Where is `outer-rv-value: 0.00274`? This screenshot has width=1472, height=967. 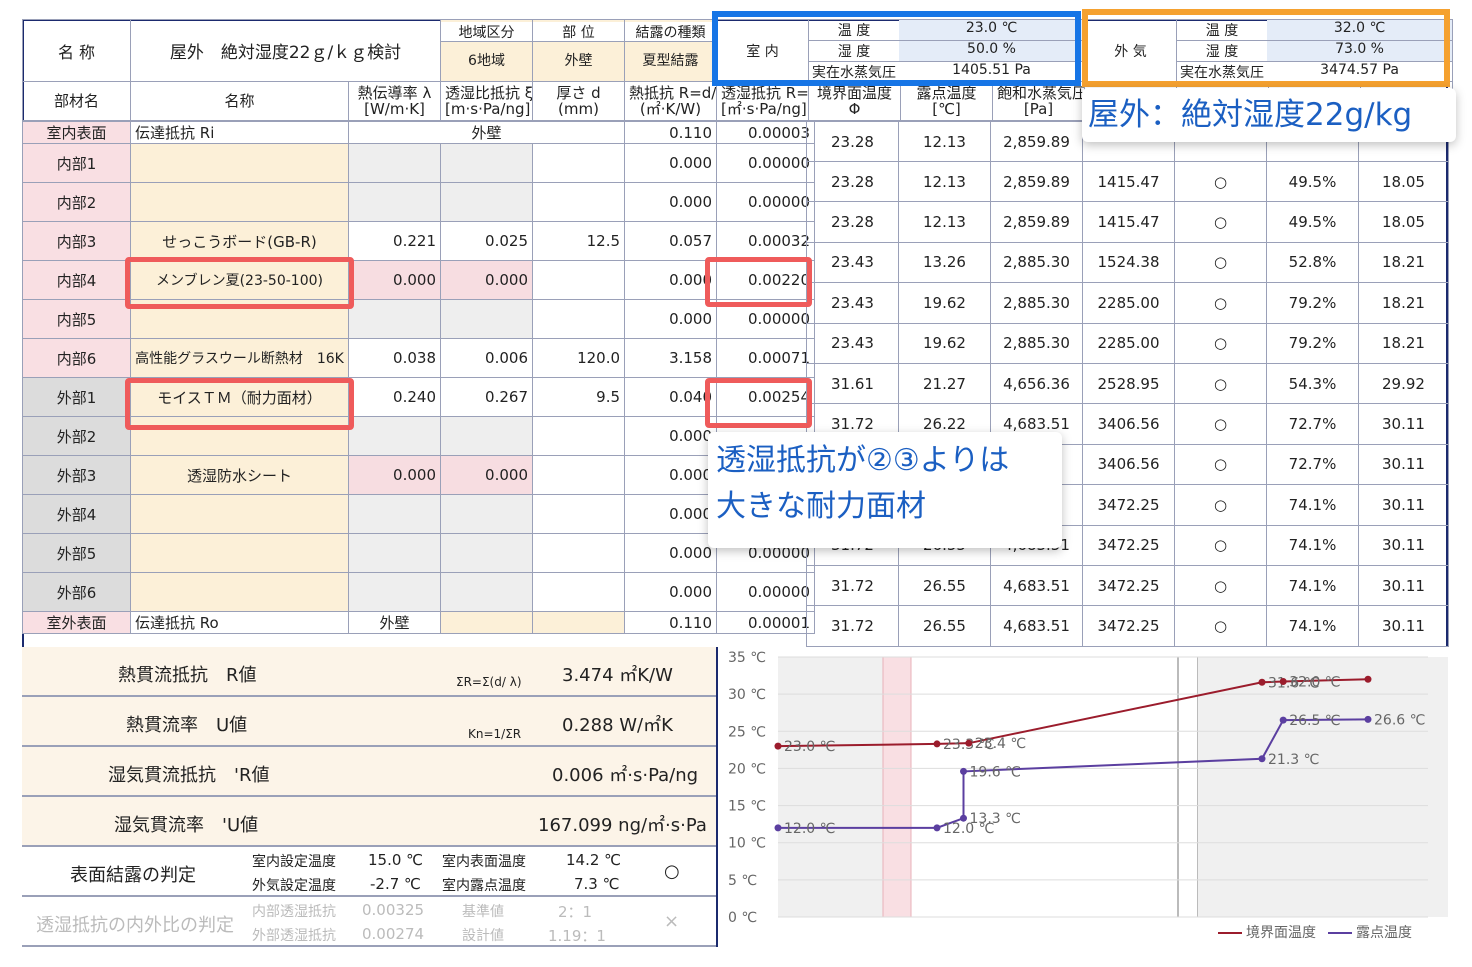 outer-rv-value: 0.00274 is located at coordinates (393, 934).